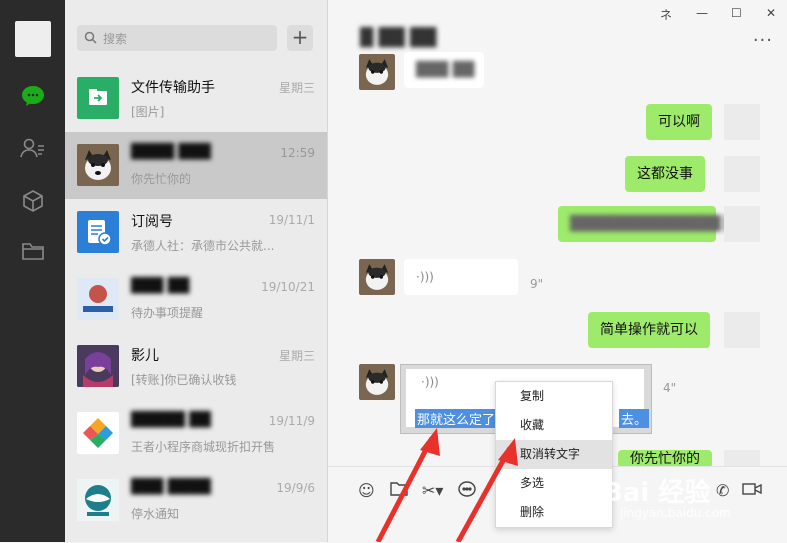 Image resolution: width=787 pixels, height=543 pixels. What do you see at coordinates (657, 493) in the screenshot?
I see `baidu-watermark: Bai 经验` at bounding box center [657, 493].